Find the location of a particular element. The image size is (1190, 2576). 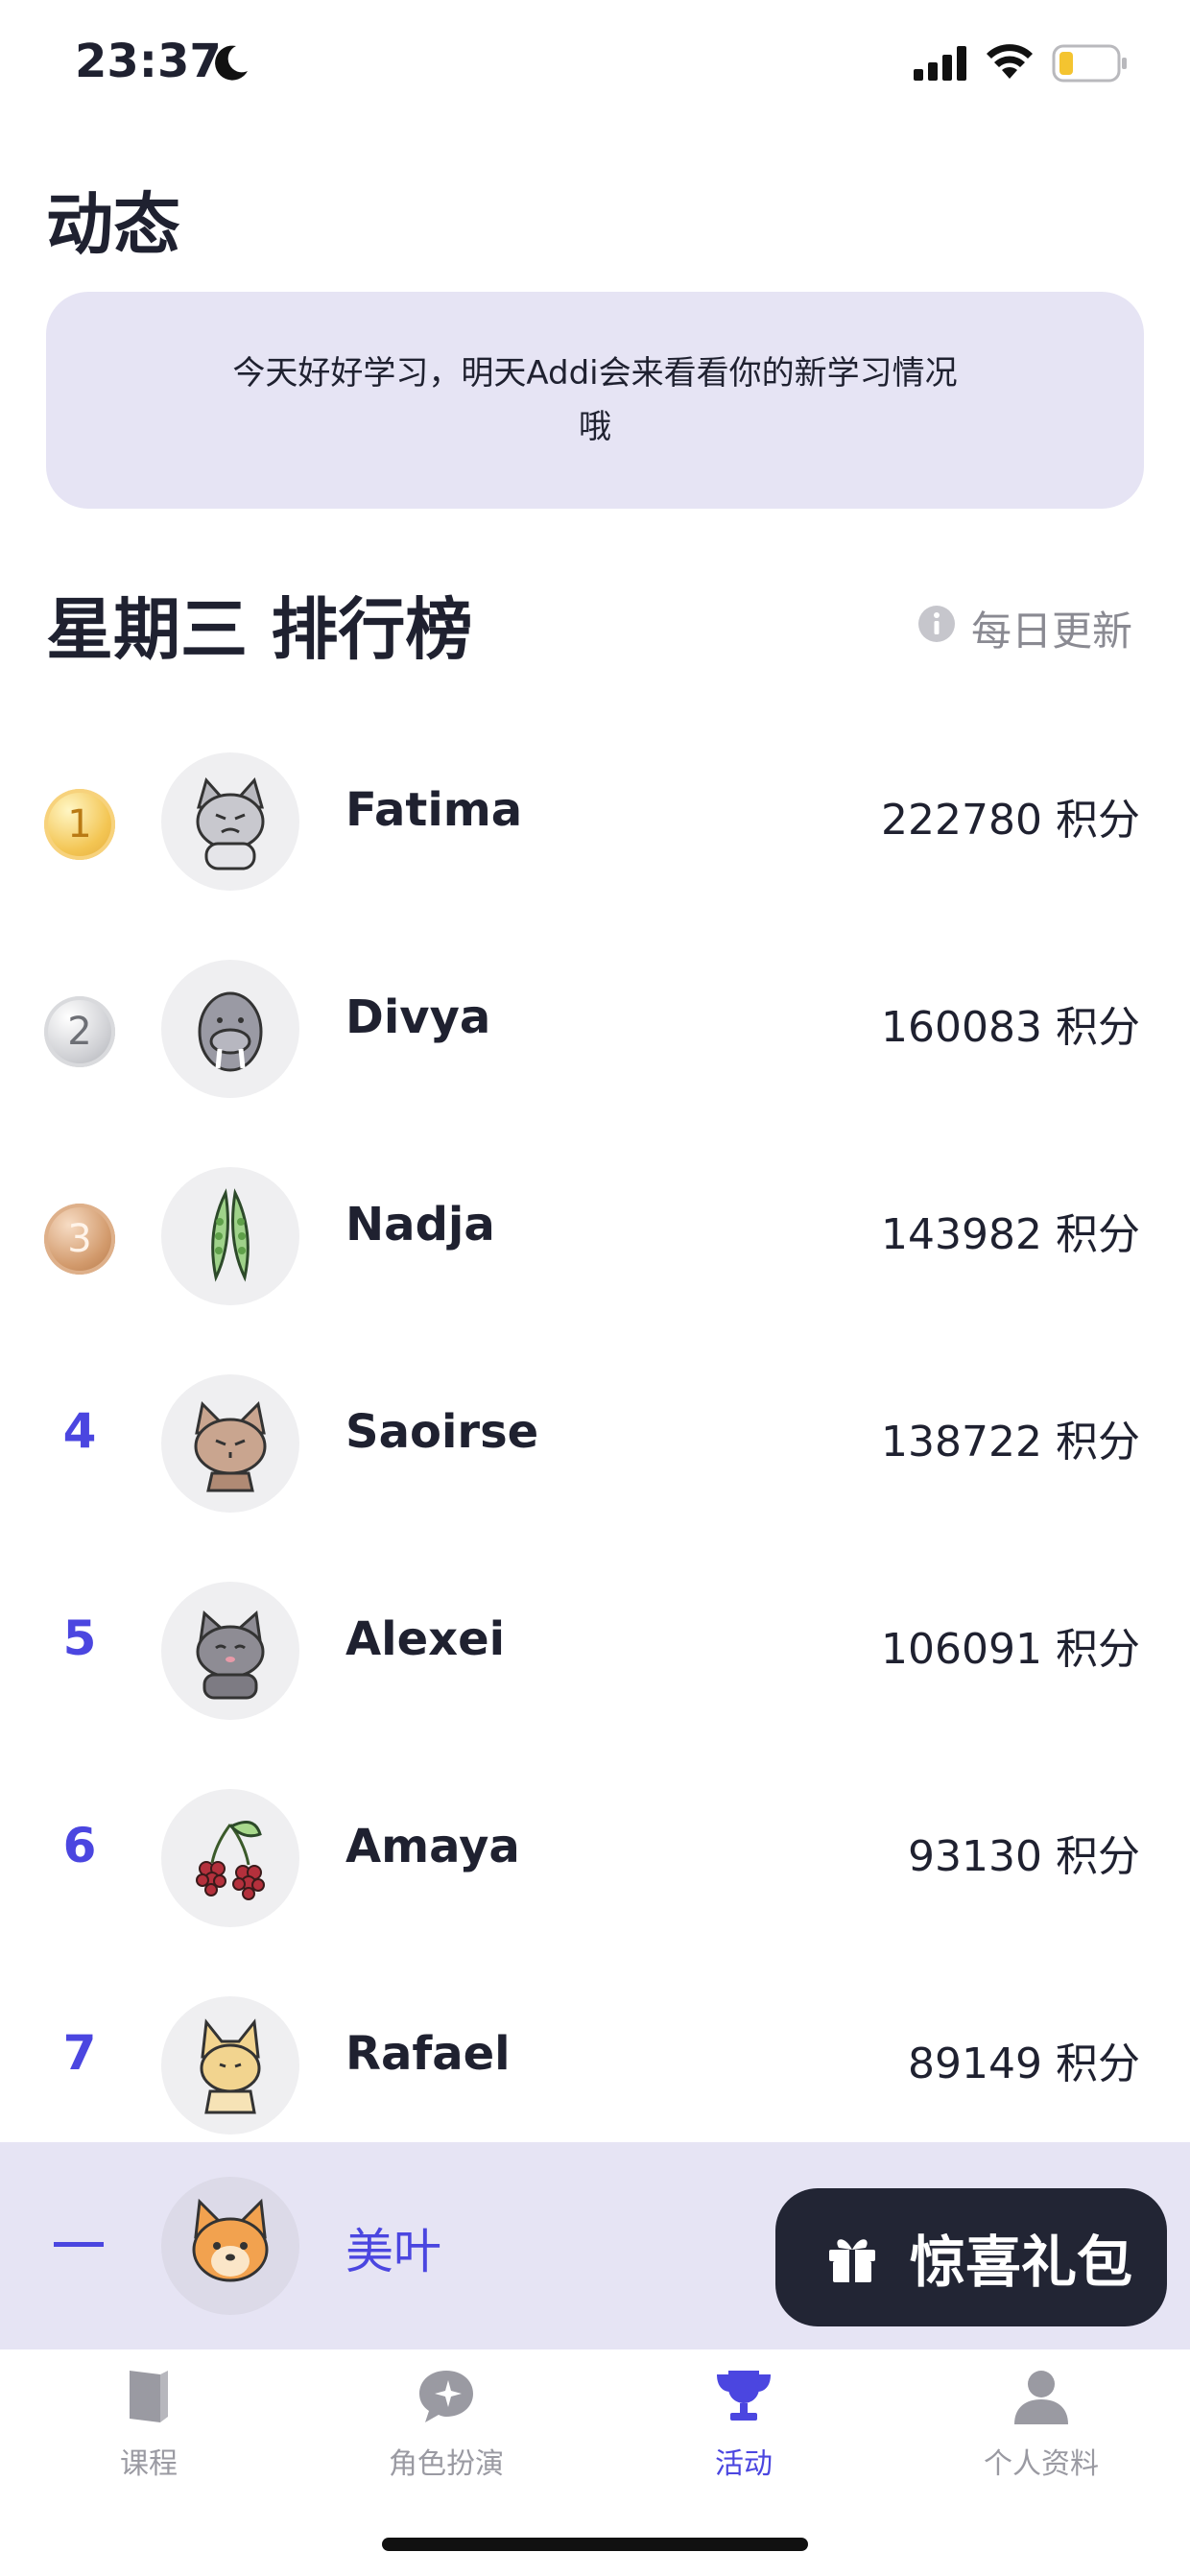

rank-number: 2 is located at coordinates (80, 1032).